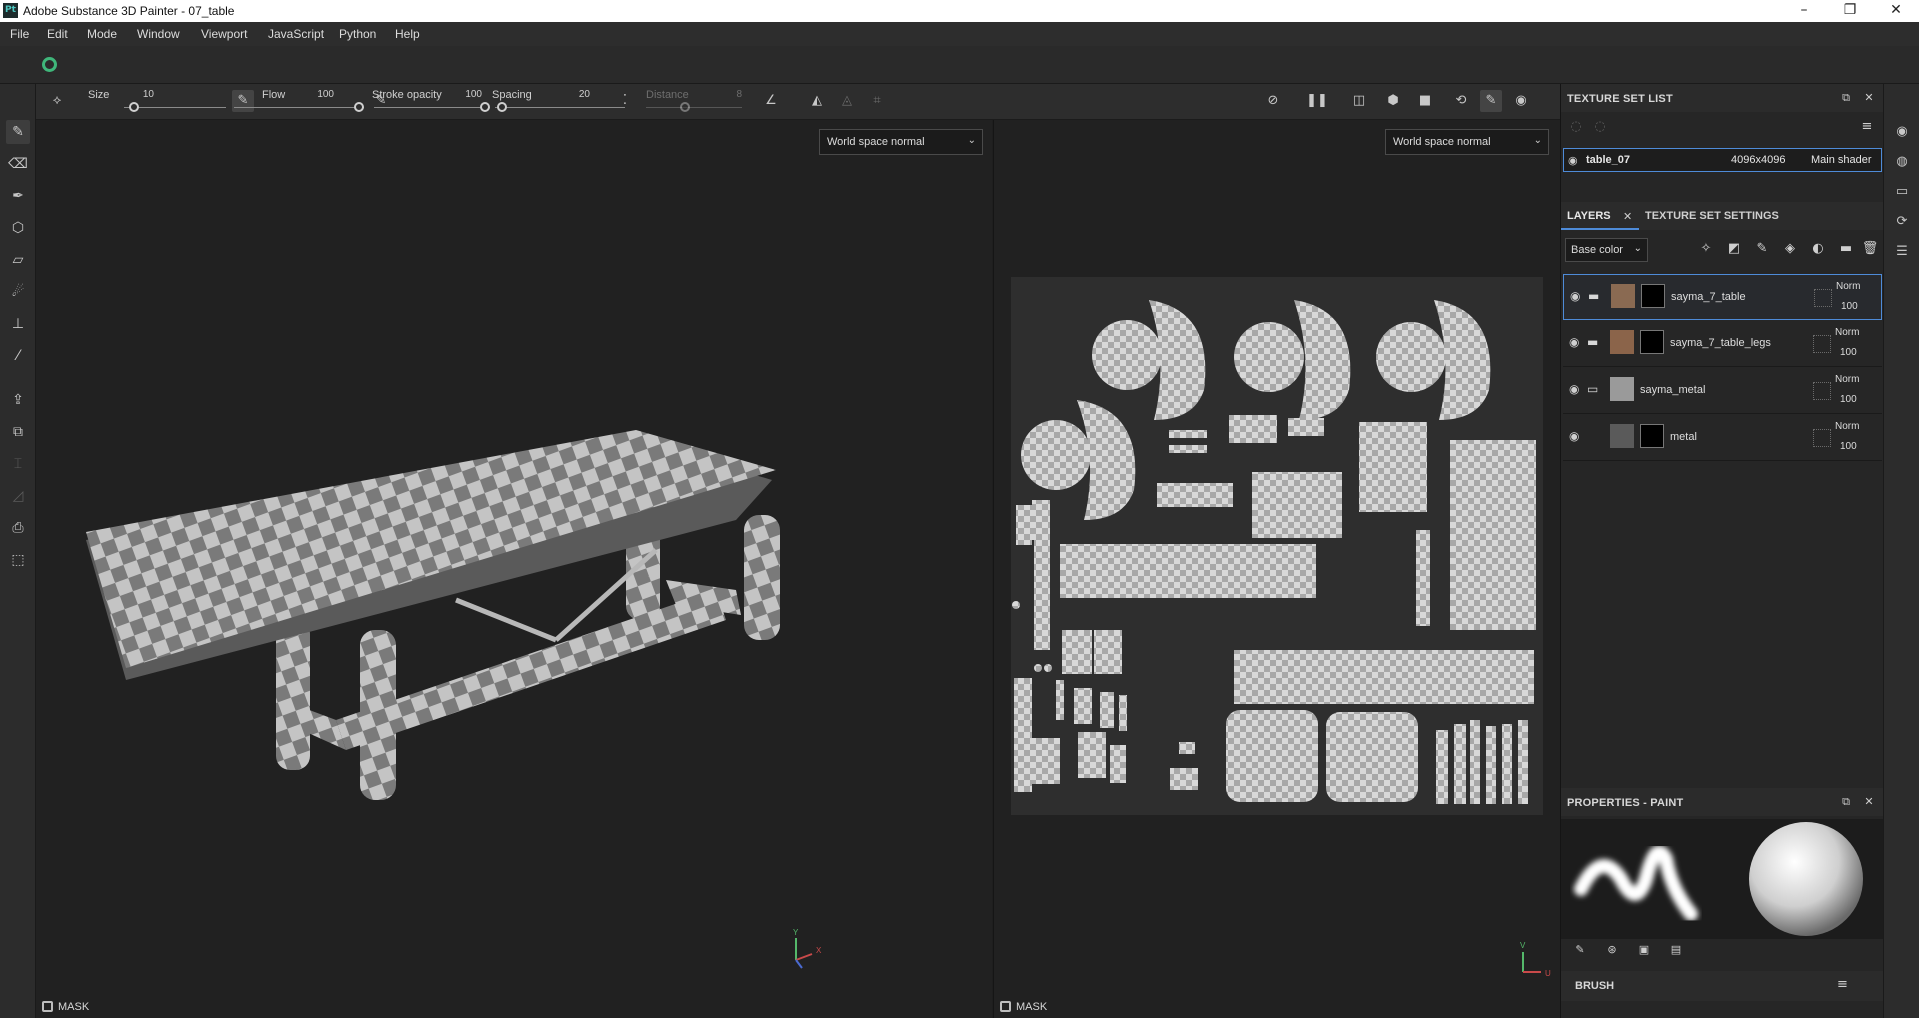 Image resolution: width=1919 pixels, height=1018 pixels. Describe the element at coordinates (1005, 1006) in the screenshot. I see `mask-checkbox-2d` at that location.